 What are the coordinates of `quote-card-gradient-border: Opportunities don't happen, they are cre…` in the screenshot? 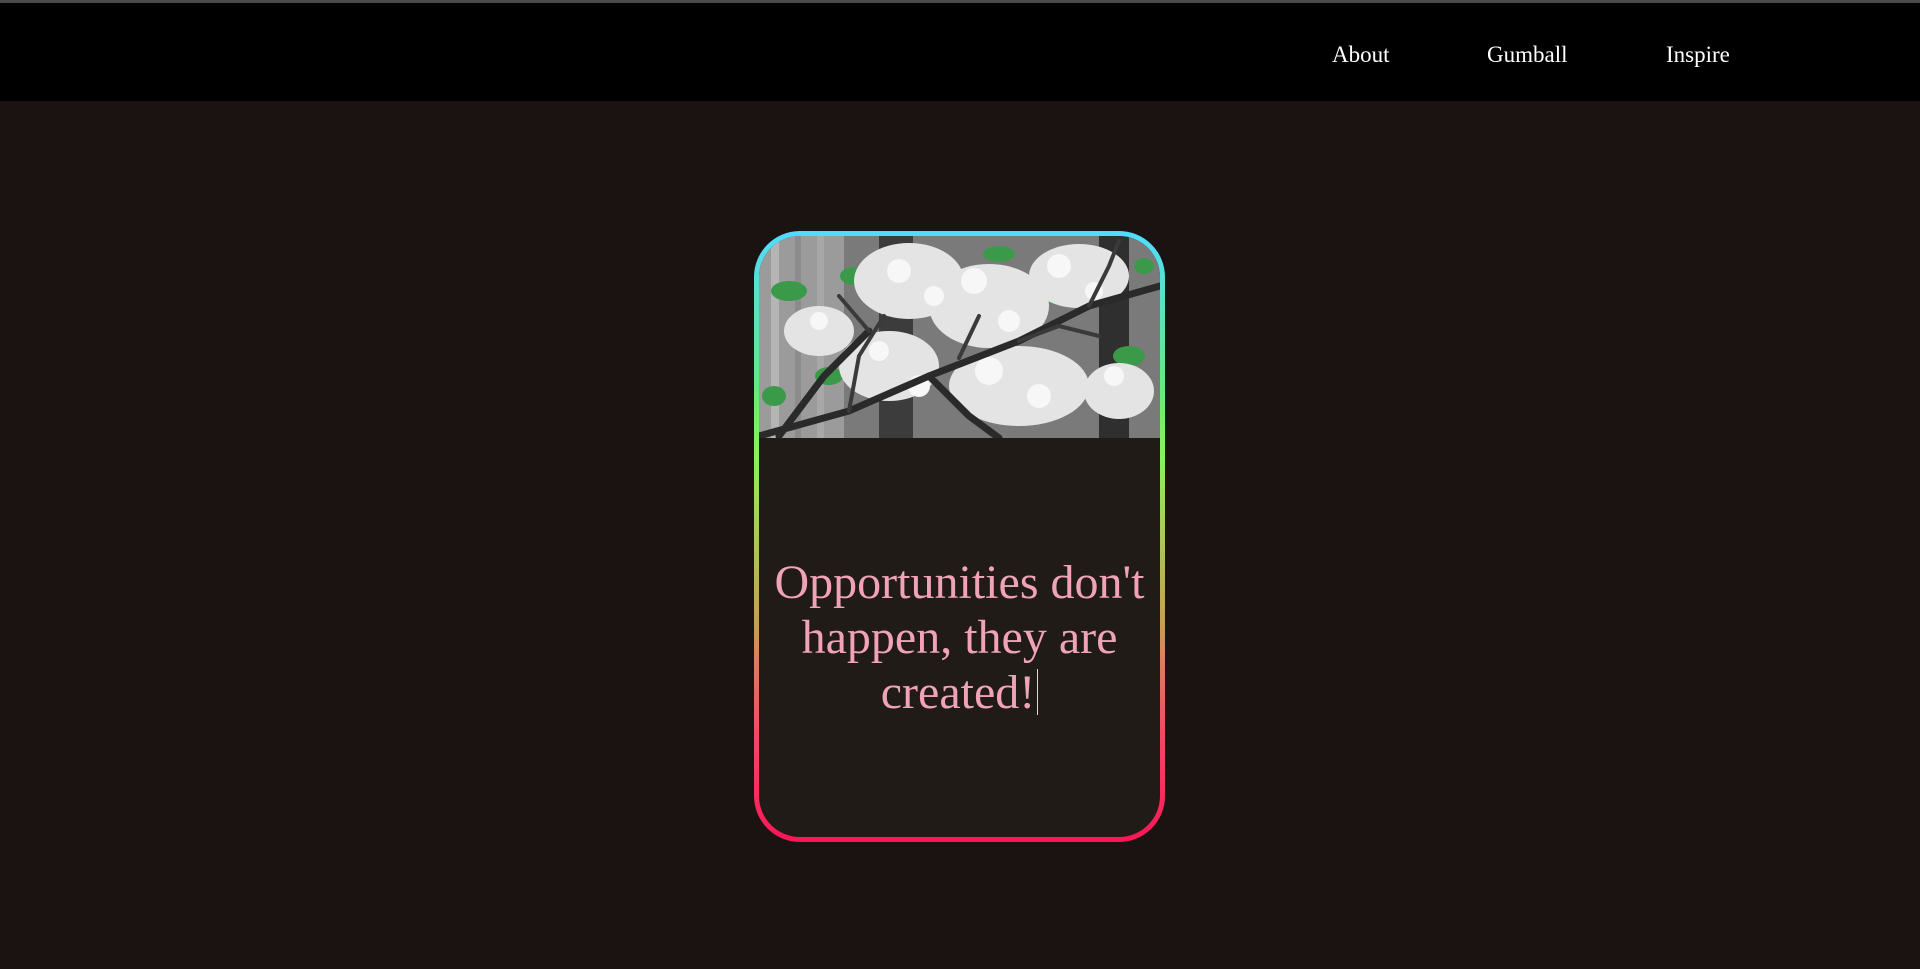 It's located at (959, 536).